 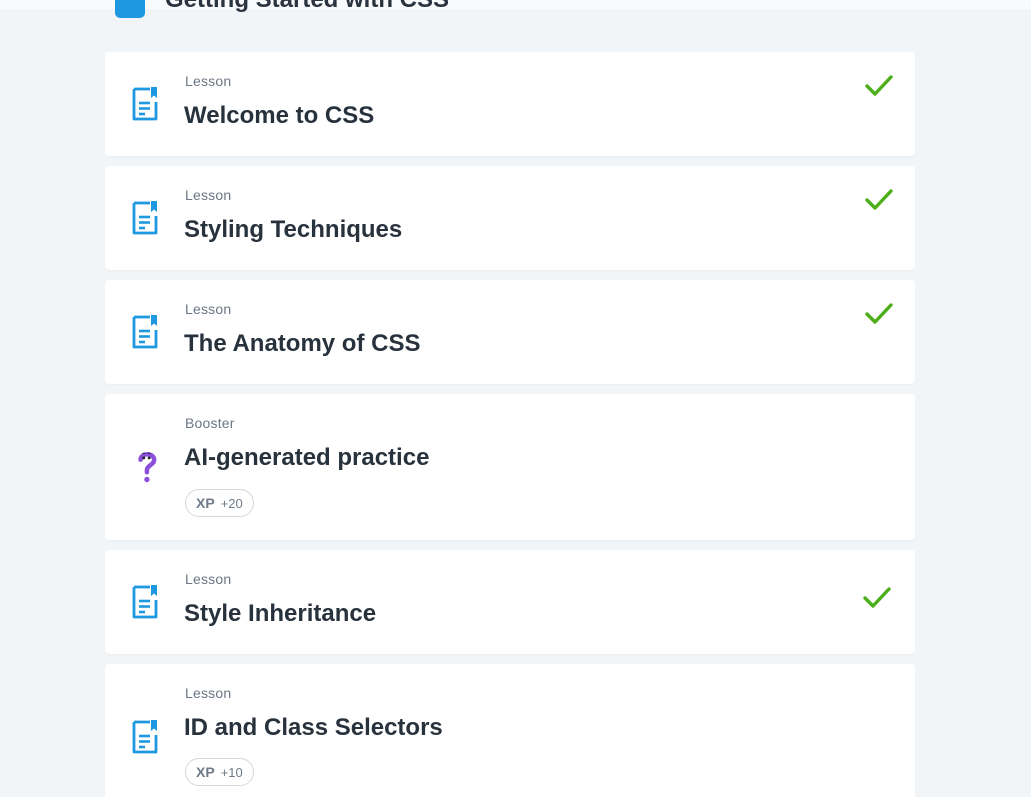 What do you see at coordinates (231, 503) in the screenshot?
I see `xp-value: +20` at bounding box center [231, 503].